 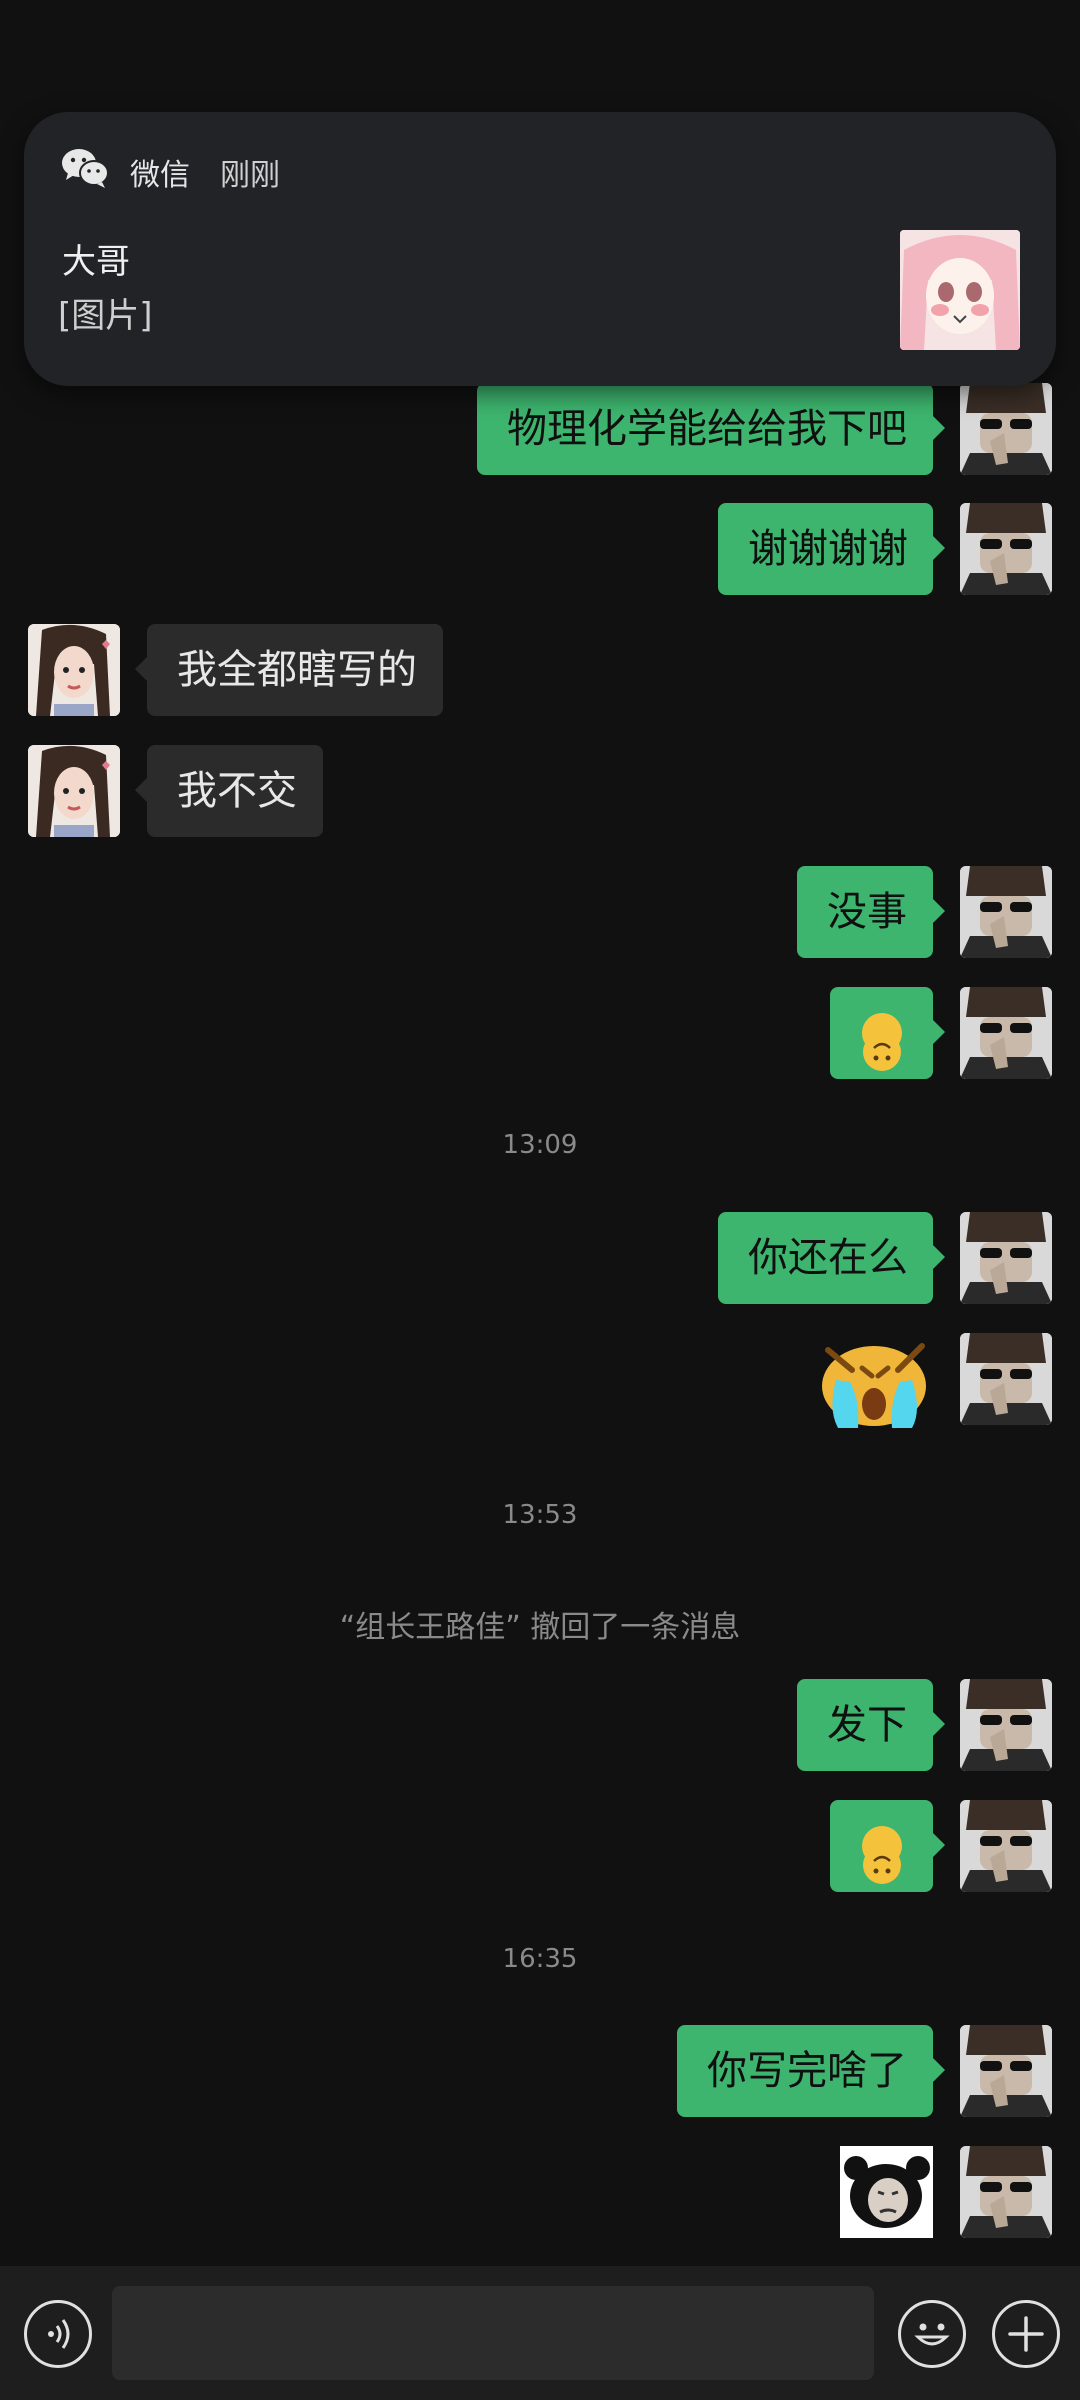 I want to click on chat-timestamp: 13:53, so click(x=540, y=1515).